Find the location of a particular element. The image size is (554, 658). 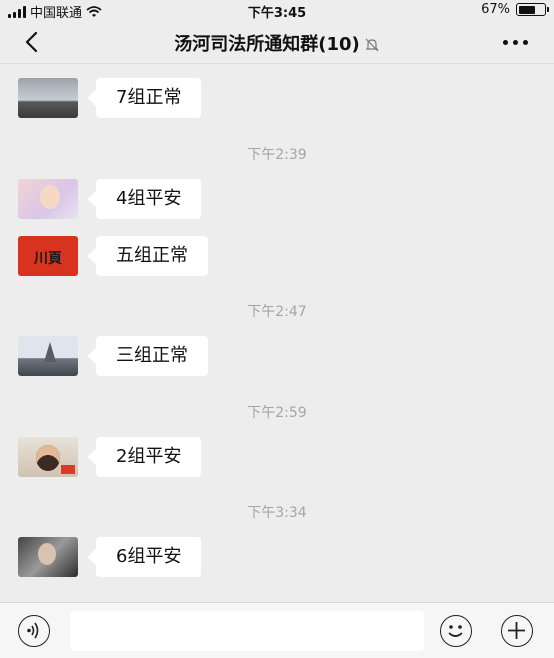

mute-bell-icon is located at coordinates (372, 45).